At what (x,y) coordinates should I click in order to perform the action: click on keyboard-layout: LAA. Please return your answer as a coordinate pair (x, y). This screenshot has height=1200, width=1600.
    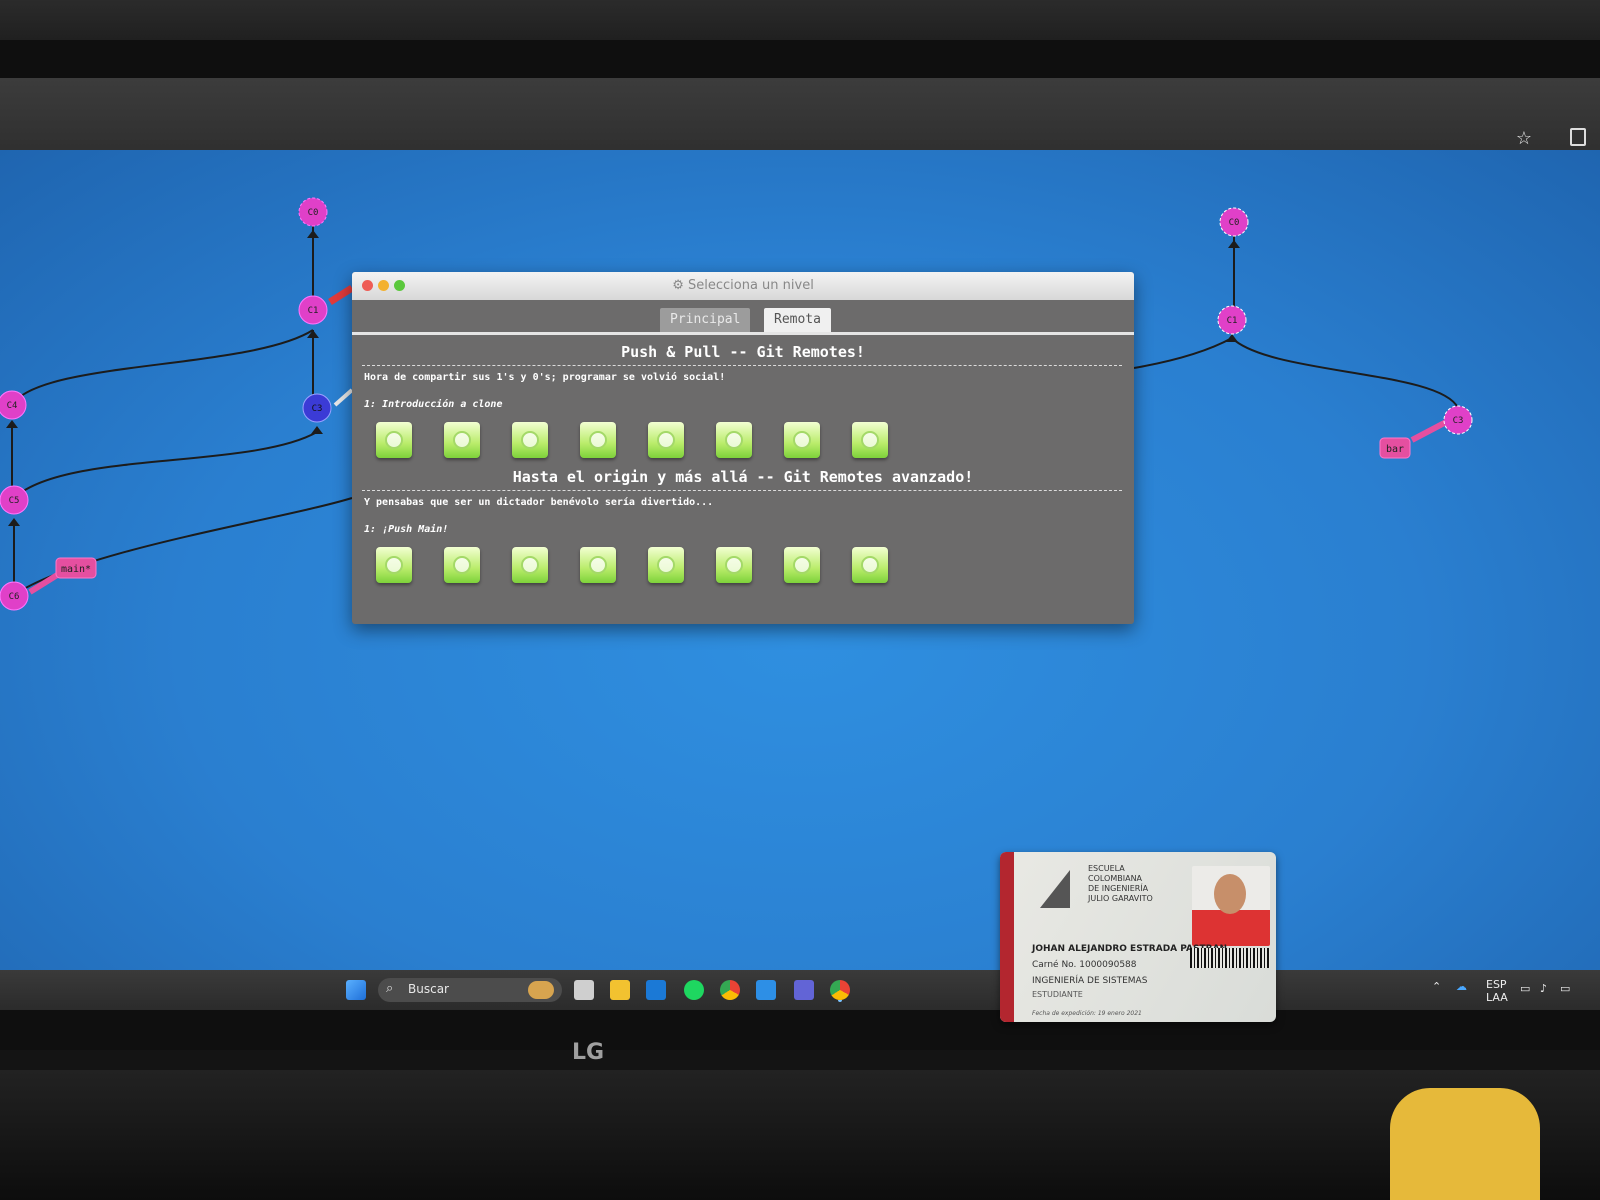
    Looking at the image, I should click on (1497, 997).